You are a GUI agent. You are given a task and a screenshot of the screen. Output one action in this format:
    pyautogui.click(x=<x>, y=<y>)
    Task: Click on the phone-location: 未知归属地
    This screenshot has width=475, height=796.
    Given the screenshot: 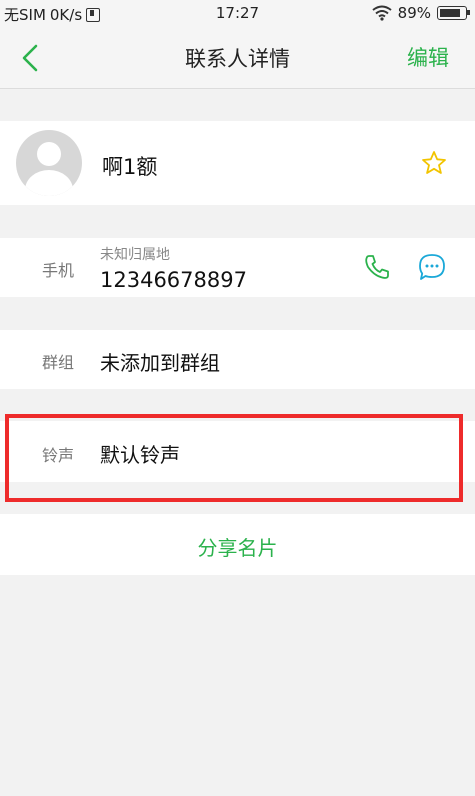 What is the action you would take?
    pyautogui.click(x=135, y=255)
    